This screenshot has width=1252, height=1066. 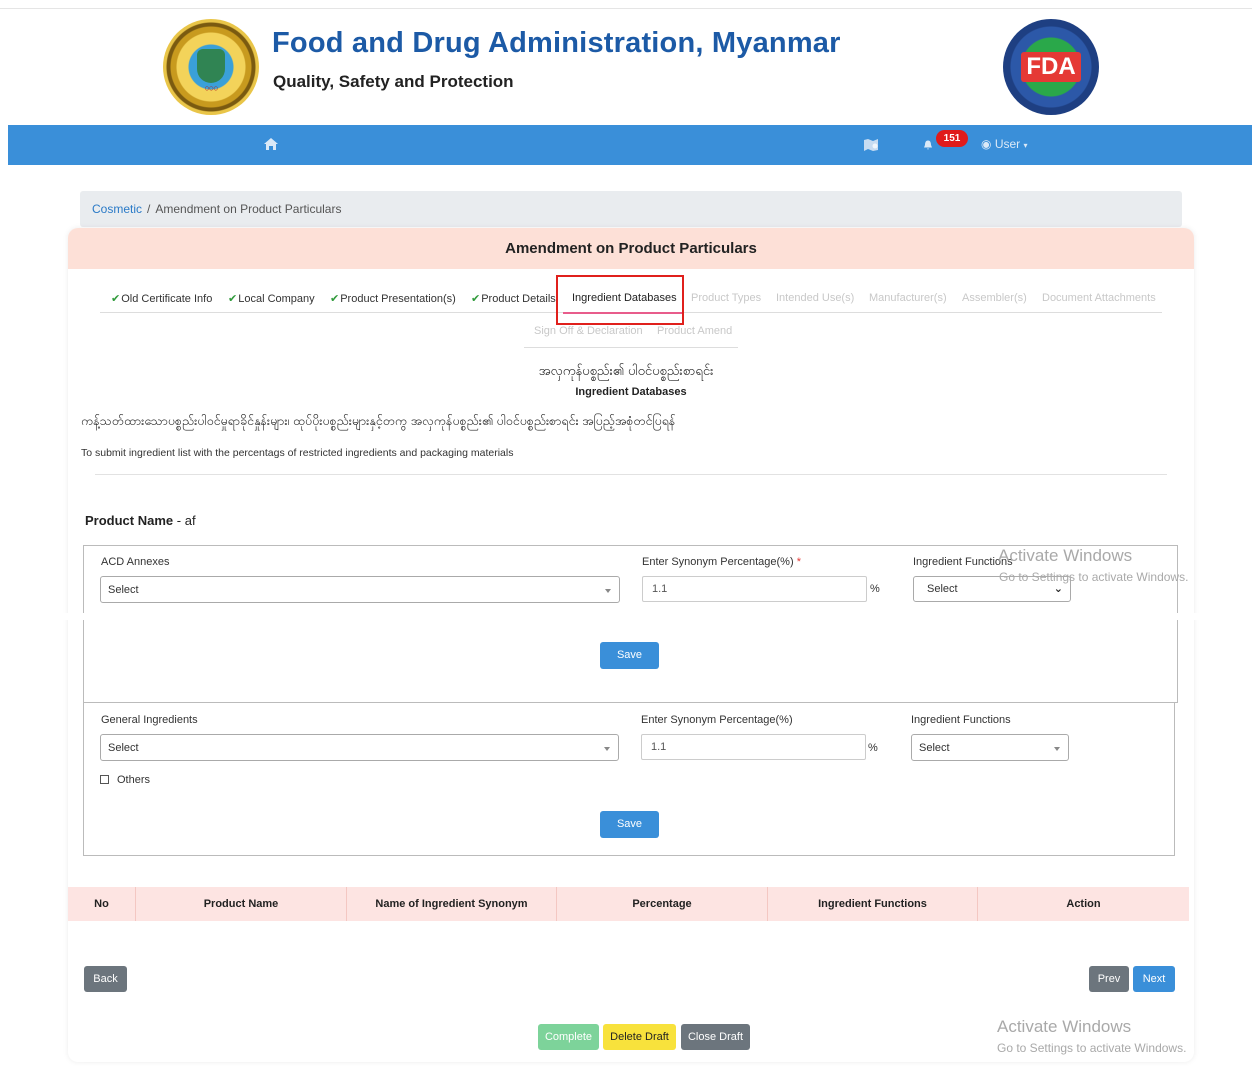 What do you see at coordinates (1109, 979) in the screenshot?
I see `prev-button: Prev` at bounding box center [1109, 979].